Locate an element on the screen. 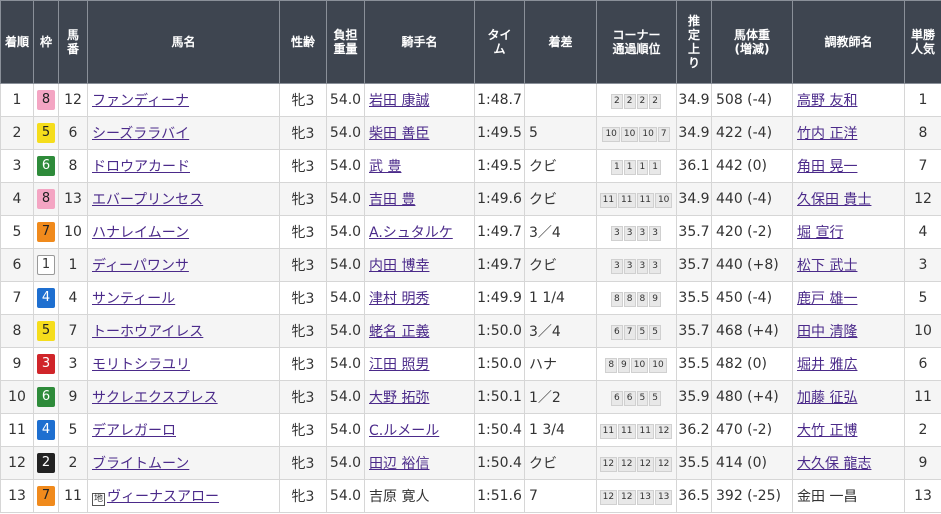  trainer-cell: 加藤 征弘 is located at coordinates (848, 397).